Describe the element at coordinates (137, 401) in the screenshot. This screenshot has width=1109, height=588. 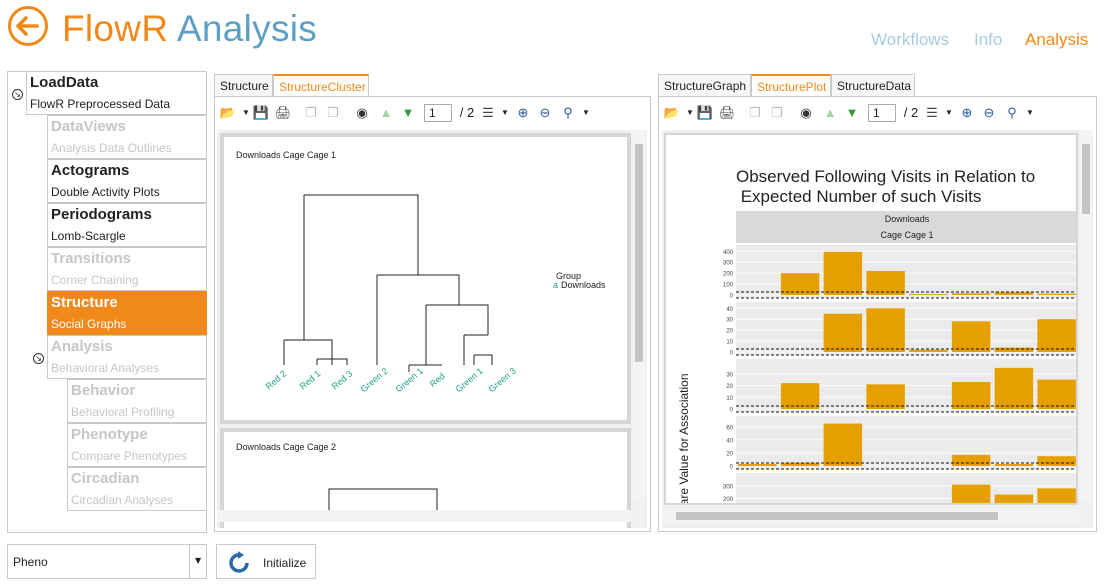
I see `sidebar-item-behavior: Behavior Behavioral Profiling` at that location.